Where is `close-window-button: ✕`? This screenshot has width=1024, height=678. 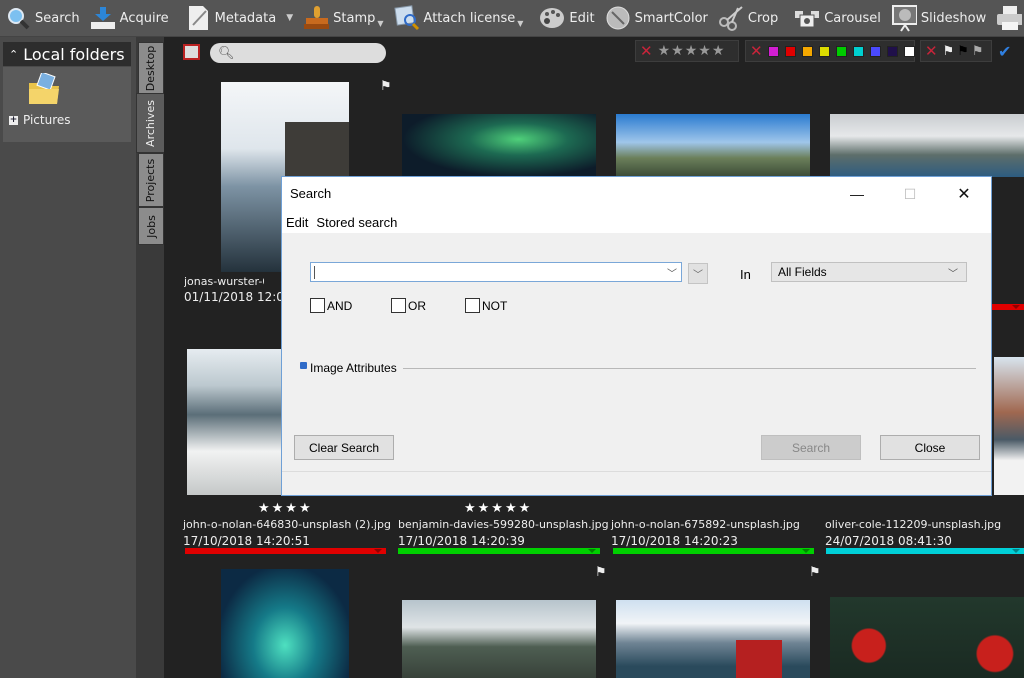
close-window-button: ✕ is located at coordinates (964, 194).